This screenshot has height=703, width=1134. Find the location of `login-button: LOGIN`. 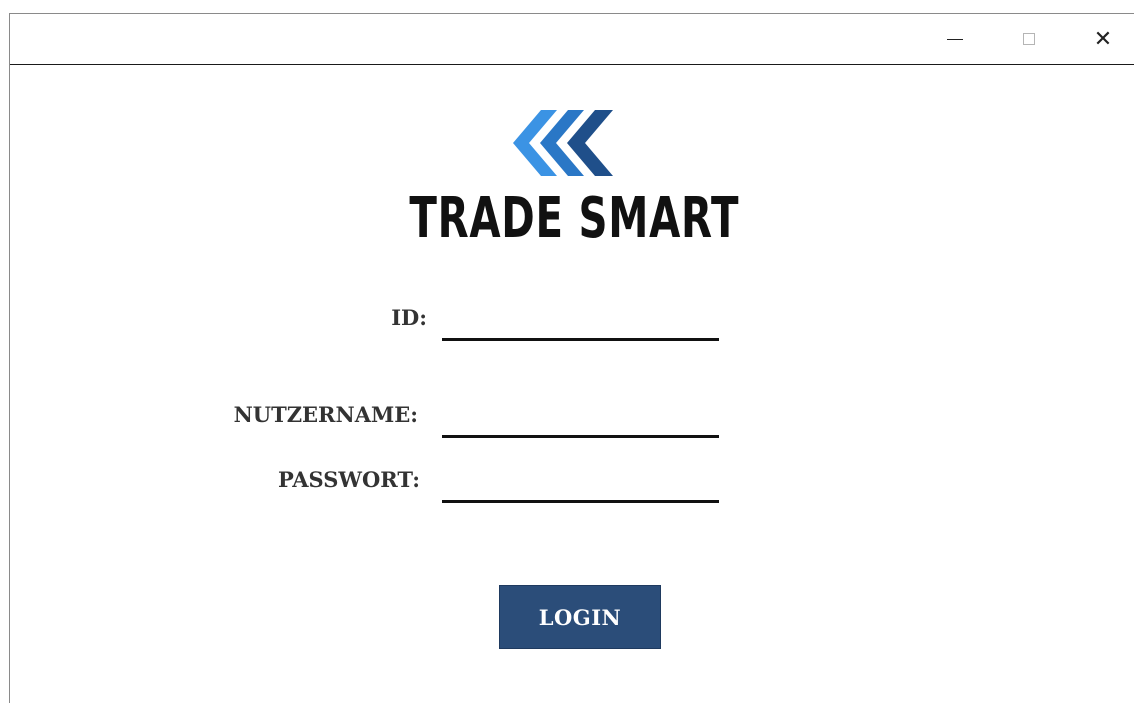

login-button: LOGIN is located at coordinates (580, 617).